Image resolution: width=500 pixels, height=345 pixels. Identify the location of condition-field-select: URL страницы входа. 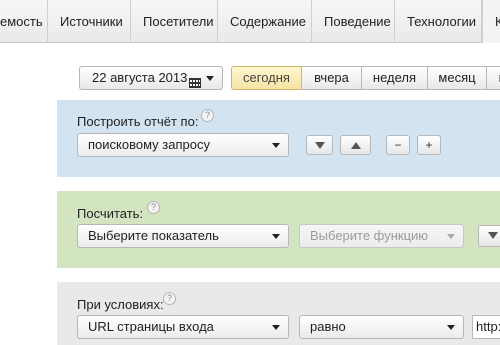
(183, 327).